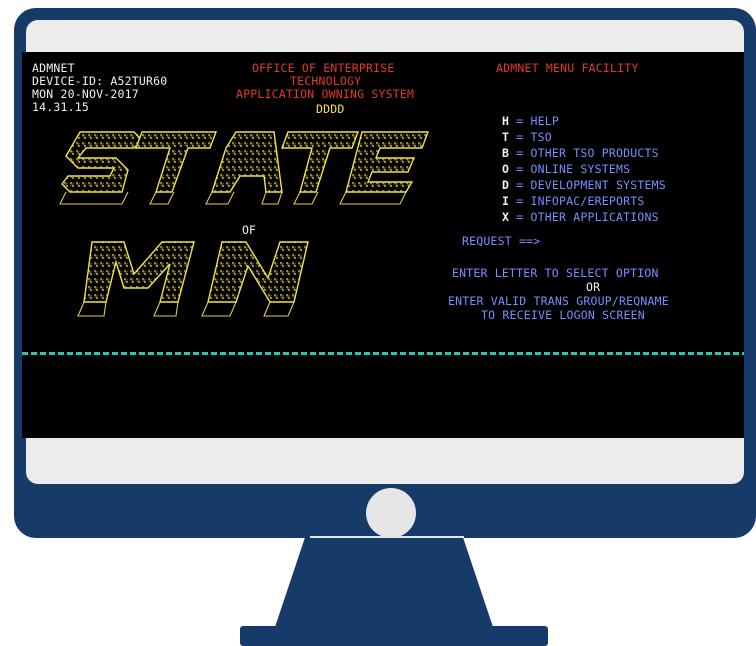 Image resolution: width=756 pixels, height=646 pixels. I want to click on menu-item-online-systems: O = ONLINE SYSTEMS, so click(584, 167).